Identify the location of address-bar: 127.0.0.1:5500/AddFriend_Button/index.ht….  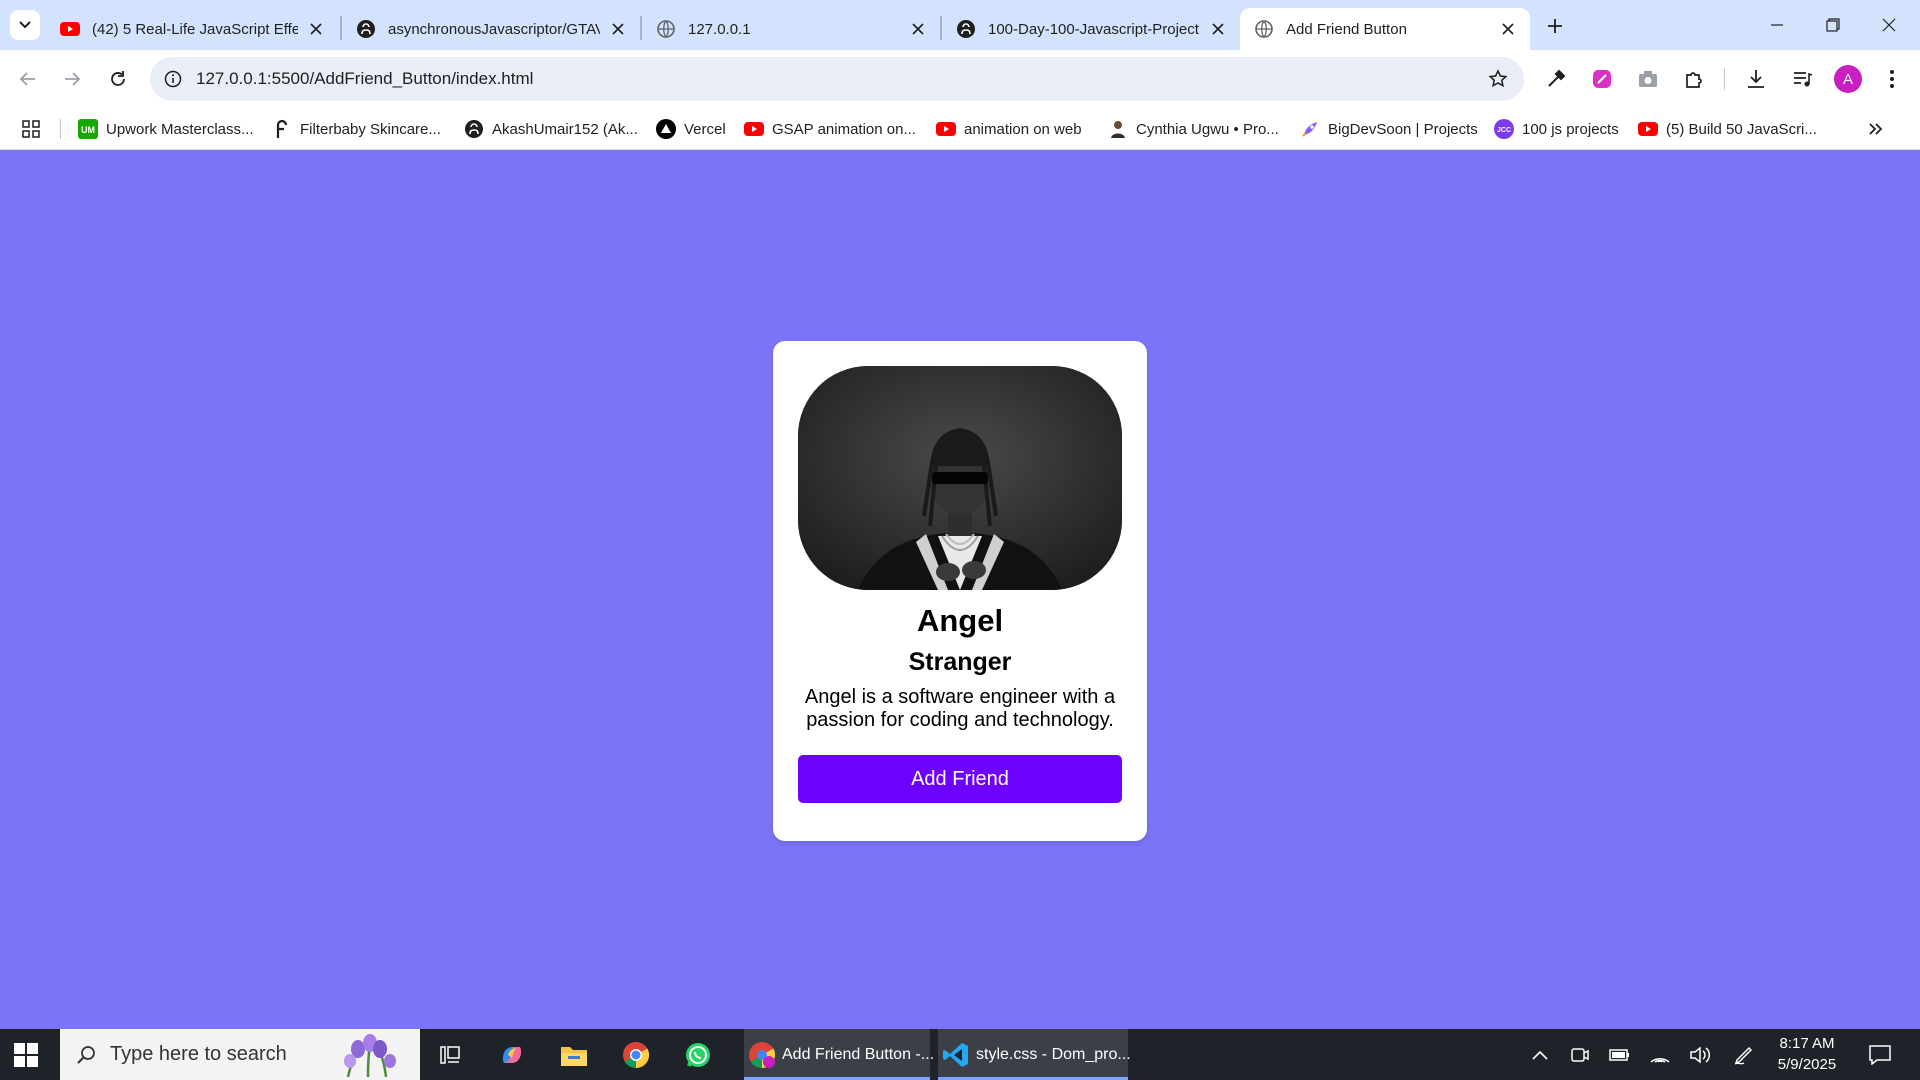
(837, 79).